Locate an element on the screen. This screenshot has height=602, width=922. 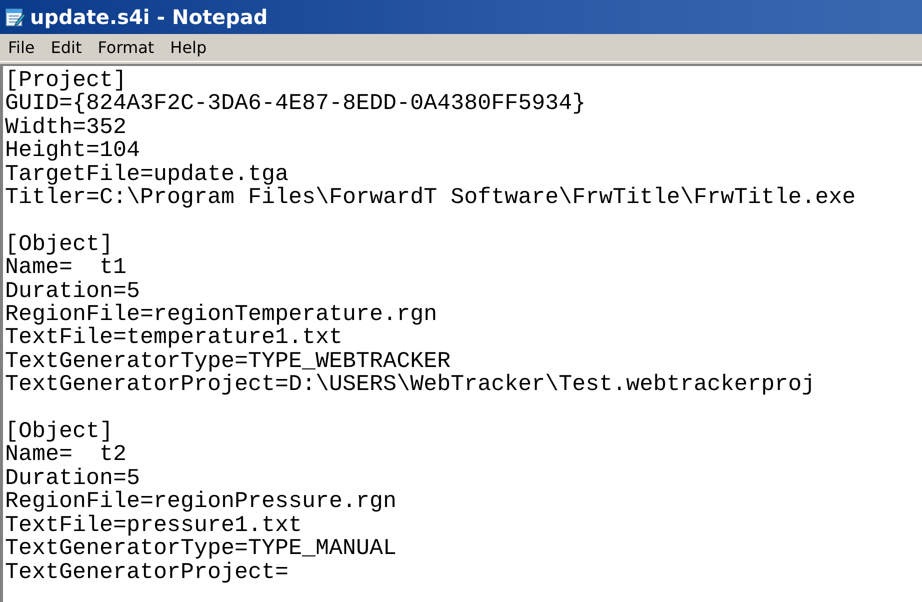
window-title: update.s4i - Notepad is located at coordinates (149, 17).